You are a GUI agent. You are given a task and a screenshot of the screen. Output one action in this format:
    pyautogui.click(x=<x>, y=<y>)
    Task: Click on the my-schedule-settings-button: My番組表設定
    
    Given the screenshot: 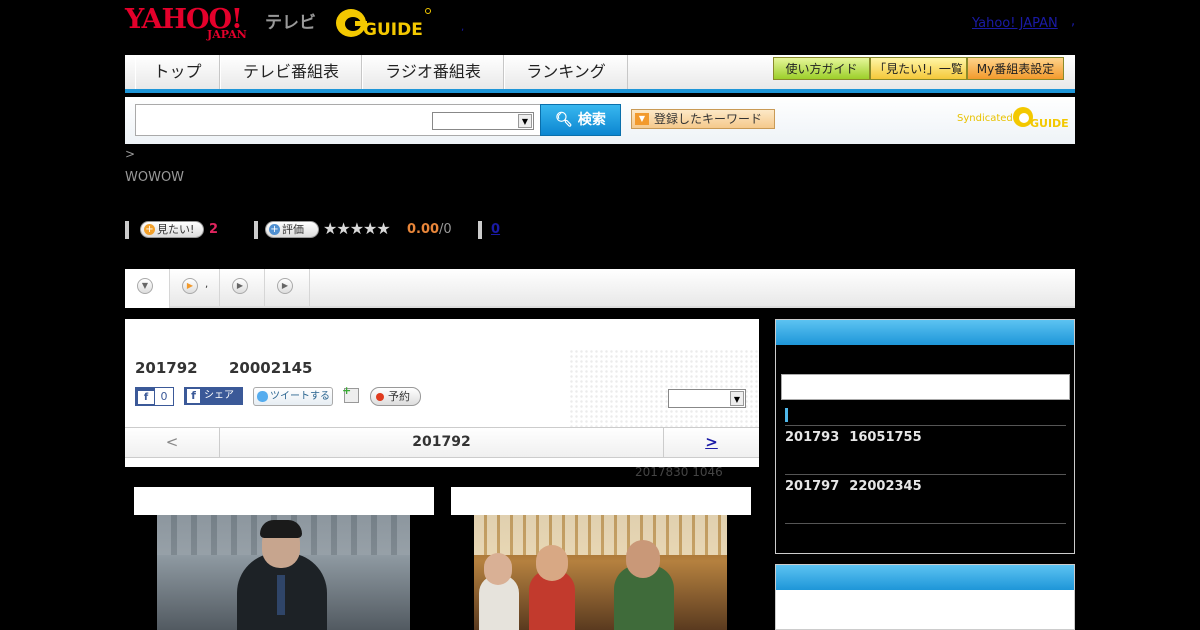 What is the action you would take?
    pyautogui.click(x=1015, y=68)
    